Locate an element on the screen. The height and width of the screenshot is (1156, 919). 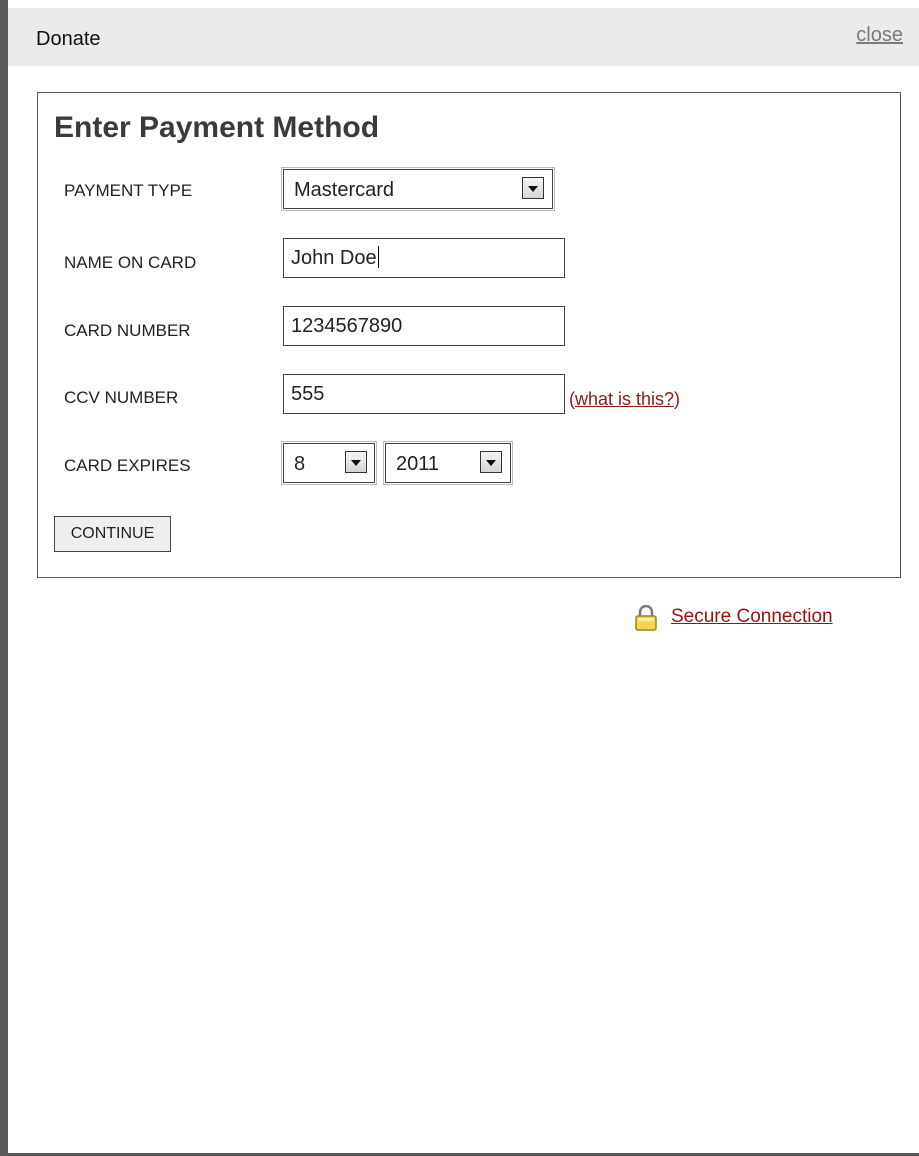
close-link: close is located at coordinates (879, 35).